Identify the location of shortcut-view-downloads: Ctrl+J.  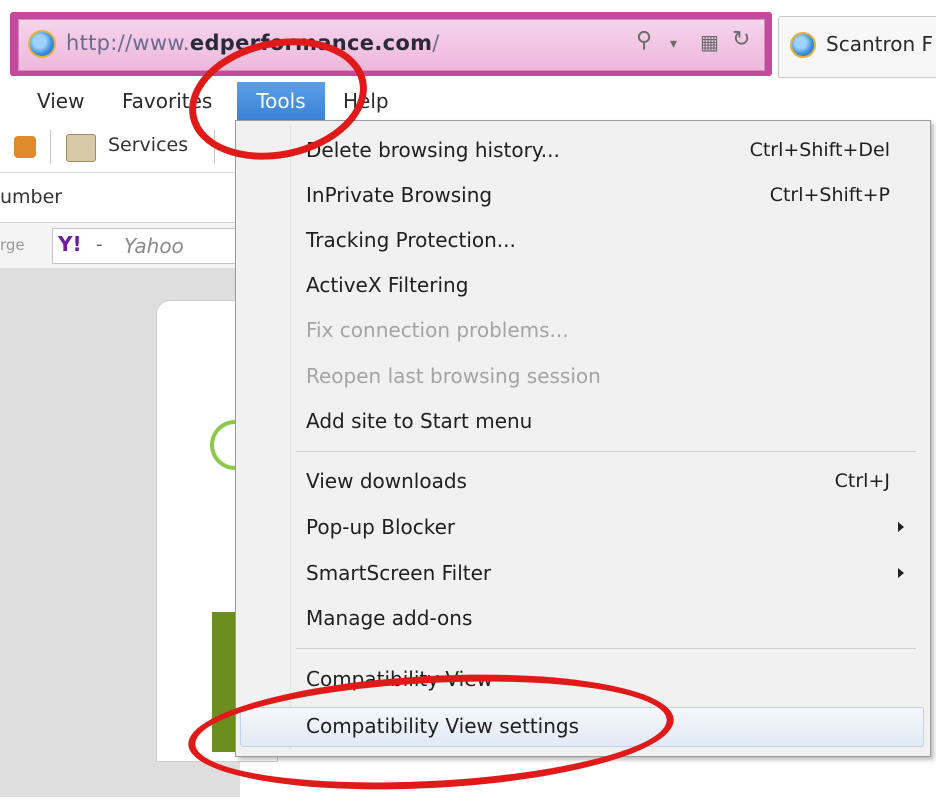
(862, 481).